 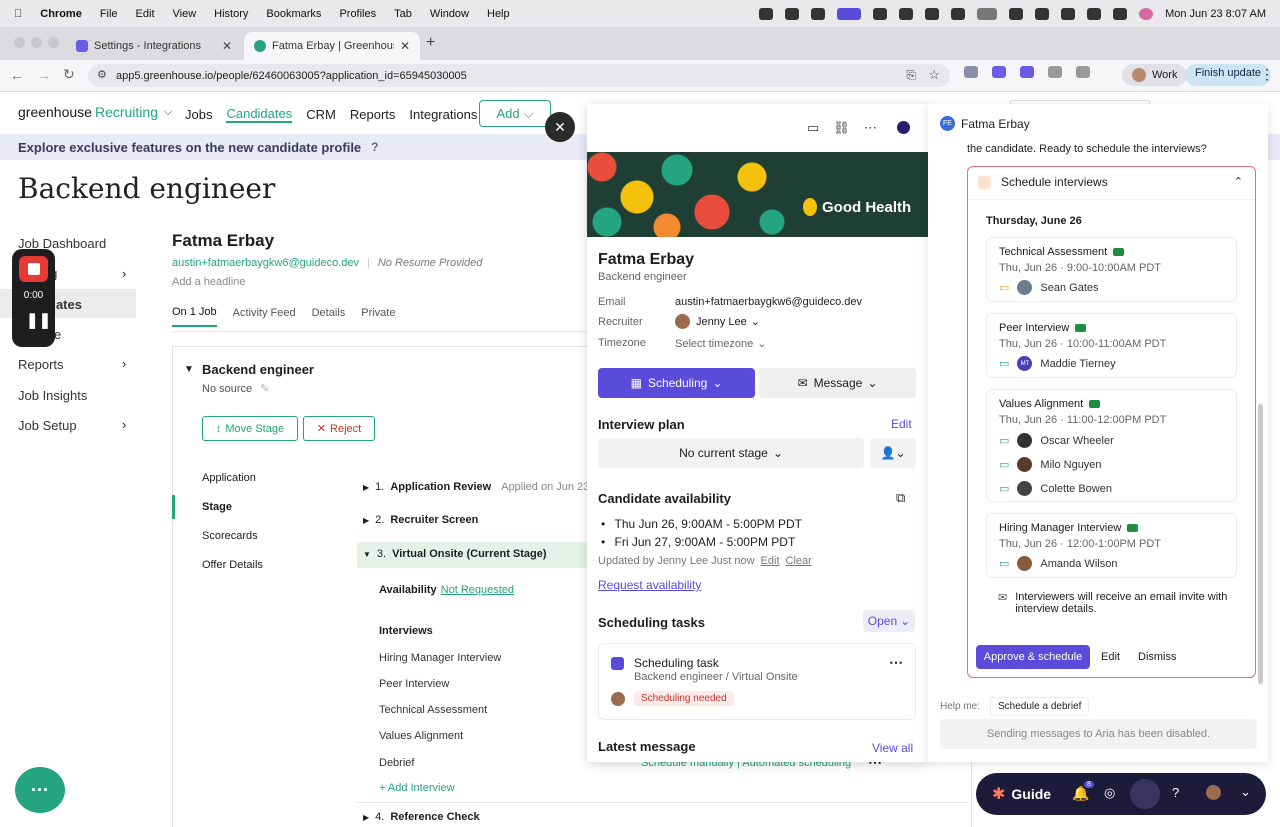 What do you see at coordinates (47, 425) in the screenshot?
I see `sidebar-item-job-setup: Job Setup` at bounding box center [47, 425].